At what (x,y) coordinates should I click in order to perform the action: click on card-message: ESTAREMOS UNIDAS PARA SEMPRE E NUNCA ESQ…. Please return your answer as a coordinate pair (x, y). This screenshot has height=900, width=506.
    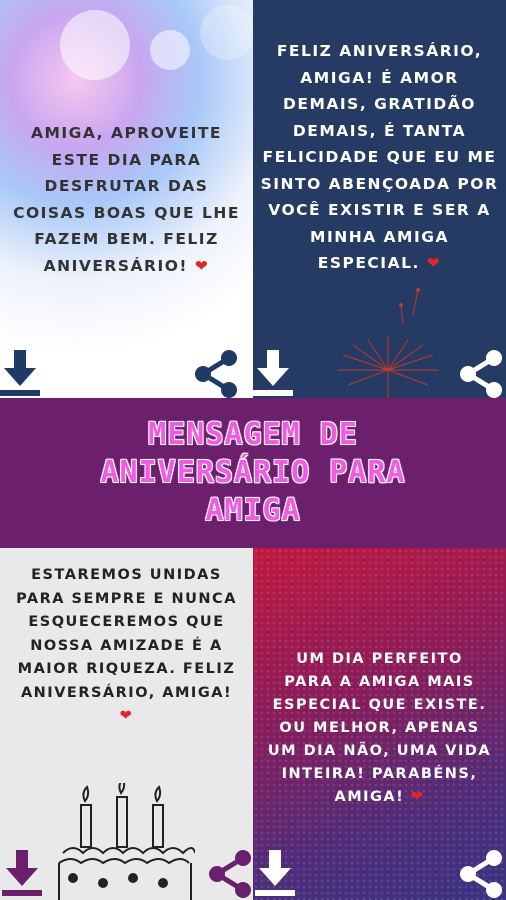
    Looking at the image, I should click on (126, 646).